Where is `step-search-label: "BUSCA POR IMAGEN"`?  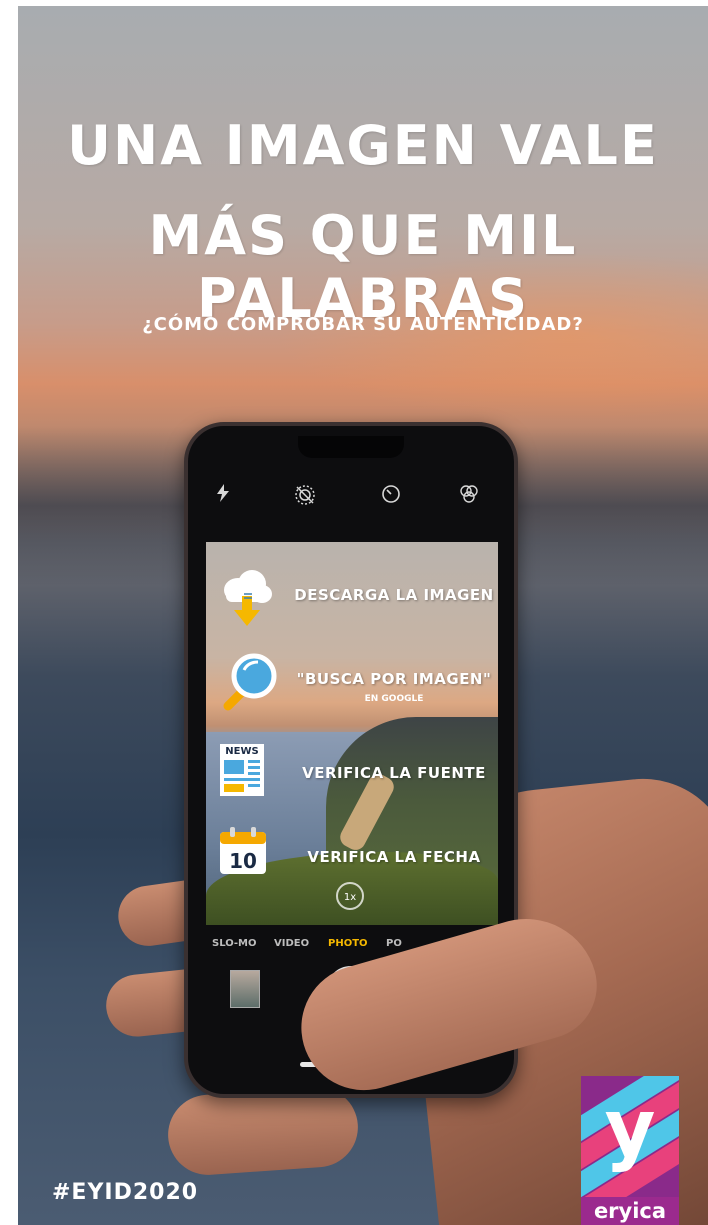 step-search-label: "BUSCA POR IMAGEN" is located at coordinates (394, 679).